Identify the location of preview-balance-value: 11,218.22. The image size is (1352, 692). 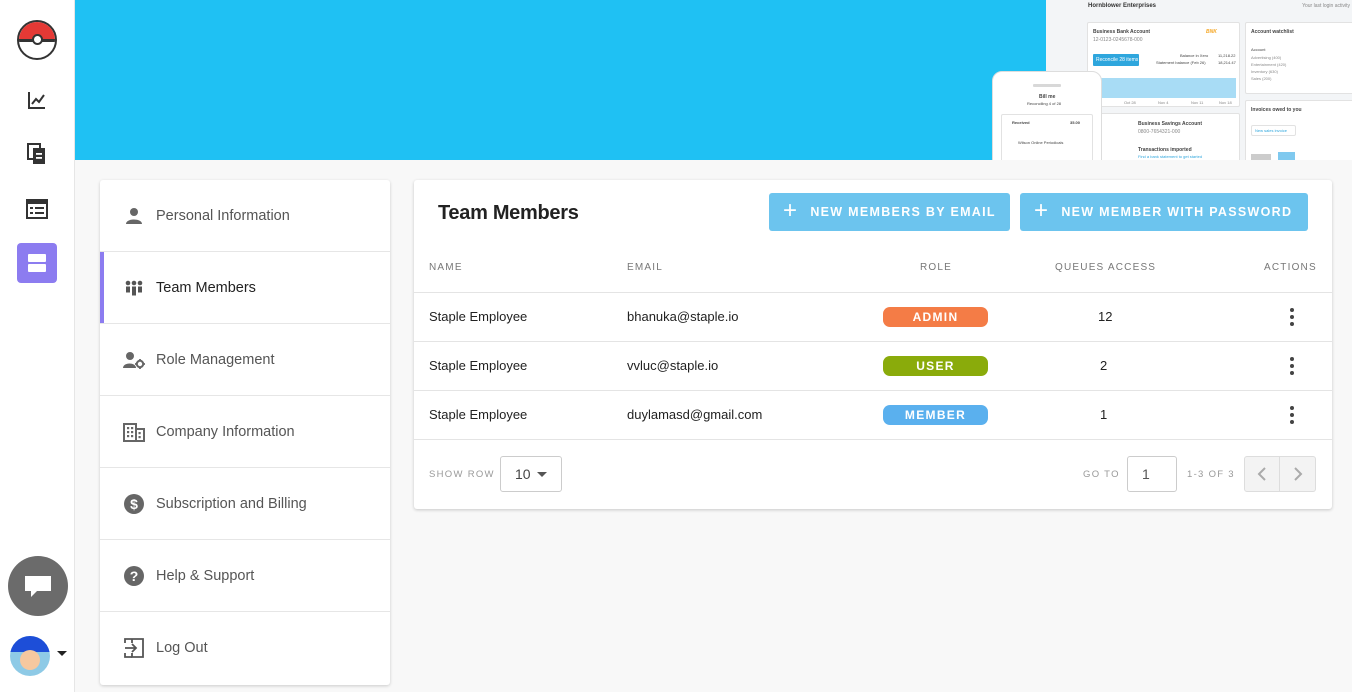
(1227, 55).